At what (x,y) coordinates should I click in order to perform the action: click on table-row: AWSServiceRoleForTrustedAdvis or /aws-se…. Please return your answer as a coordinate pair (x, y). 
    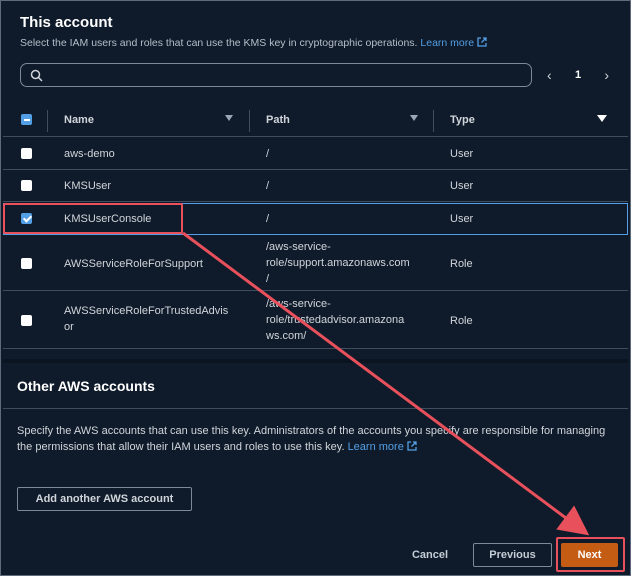
    Looking at the image, I should click on (315, 320).